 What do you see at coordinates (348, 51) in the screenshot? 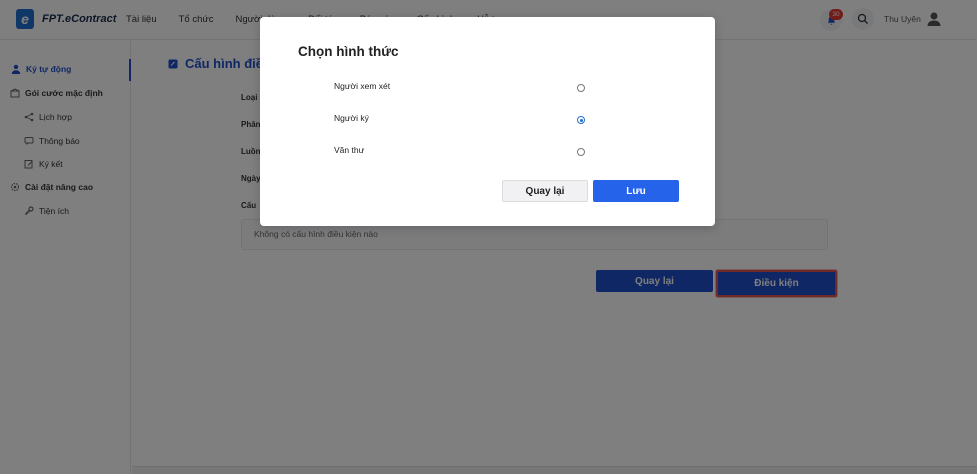
I see `dialog-title: Chọn hình thức` at bounding box center [348, 51].